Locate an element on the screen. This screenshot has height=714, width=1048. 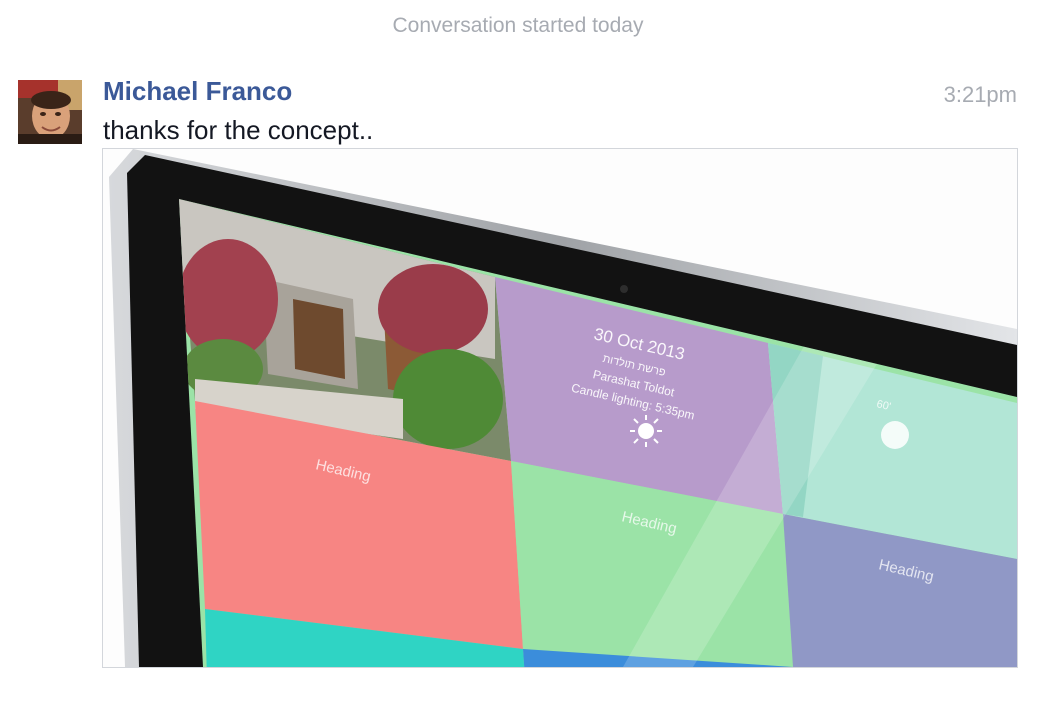
message-text: thanks for the concept.. is located at coordinates (238, 130).